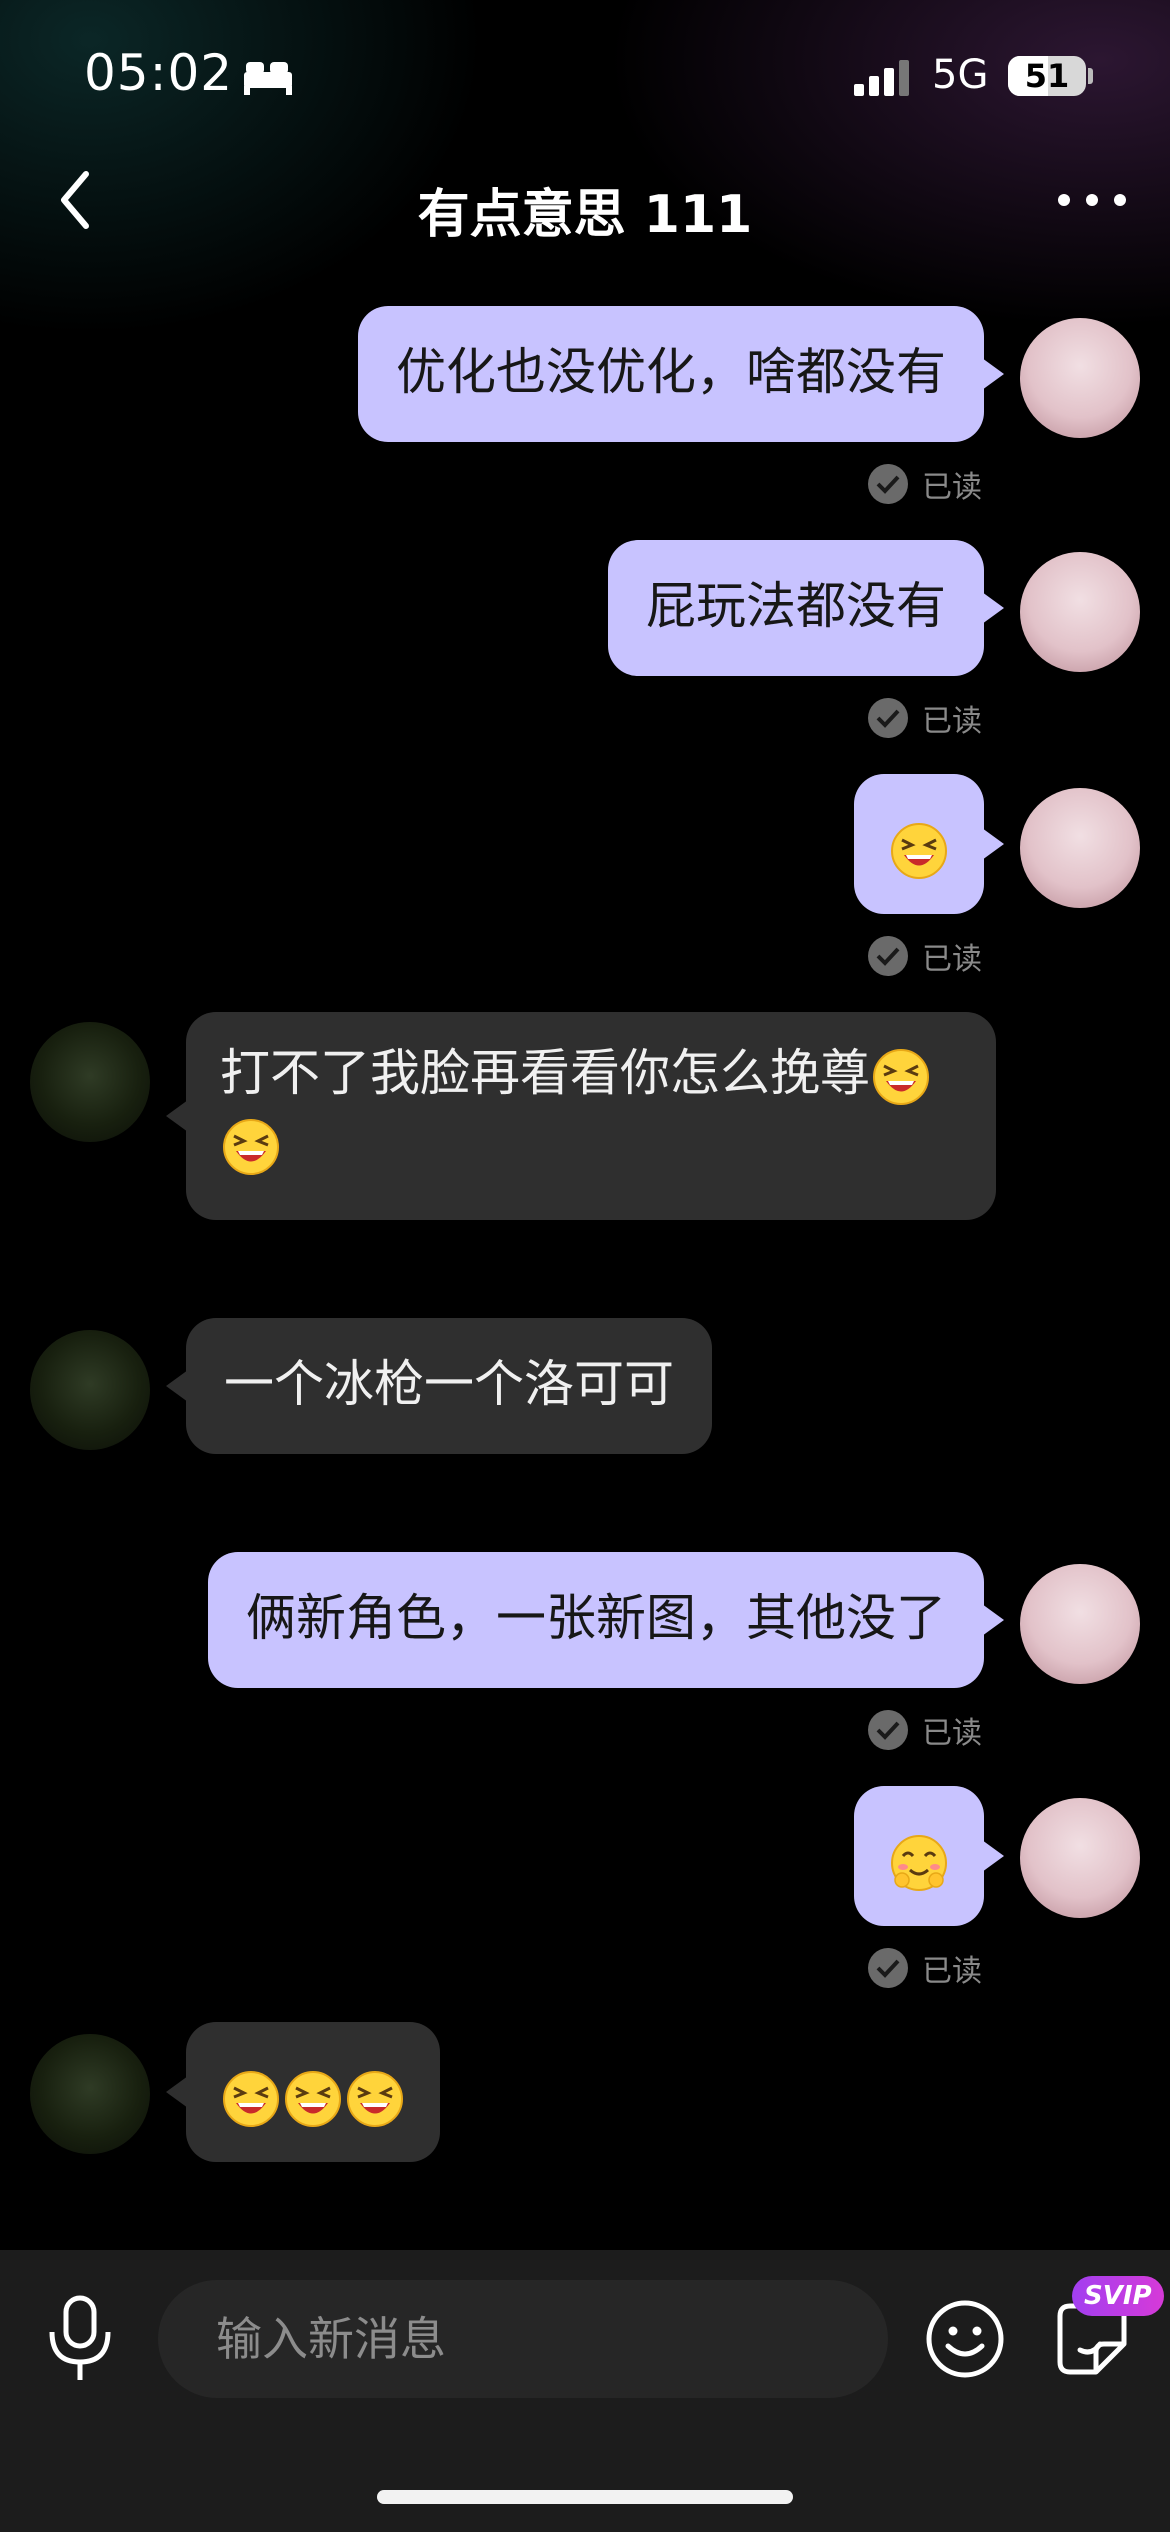 Image resolution: width=1170 pixels, height=2532 pixels. Describe the element at coordinates (523, 2339) in the screenshot. I see `message-input: 输入新消息` at that location.